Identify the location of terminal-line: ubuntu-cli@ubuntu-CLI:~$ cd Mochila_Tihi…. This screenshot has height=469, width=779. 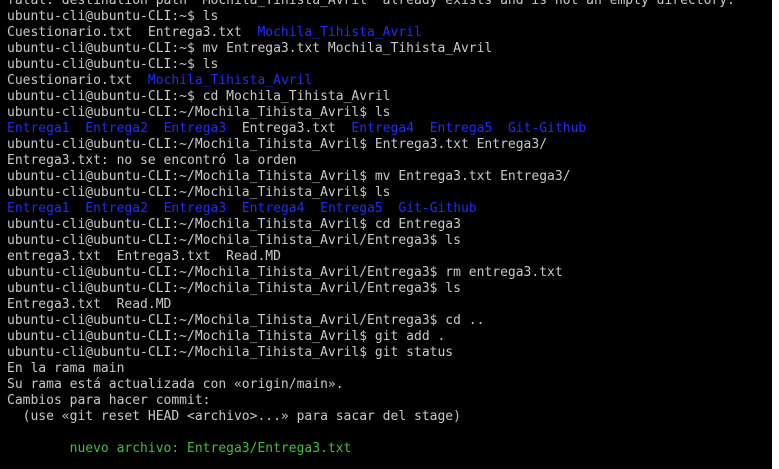
(389, 97).